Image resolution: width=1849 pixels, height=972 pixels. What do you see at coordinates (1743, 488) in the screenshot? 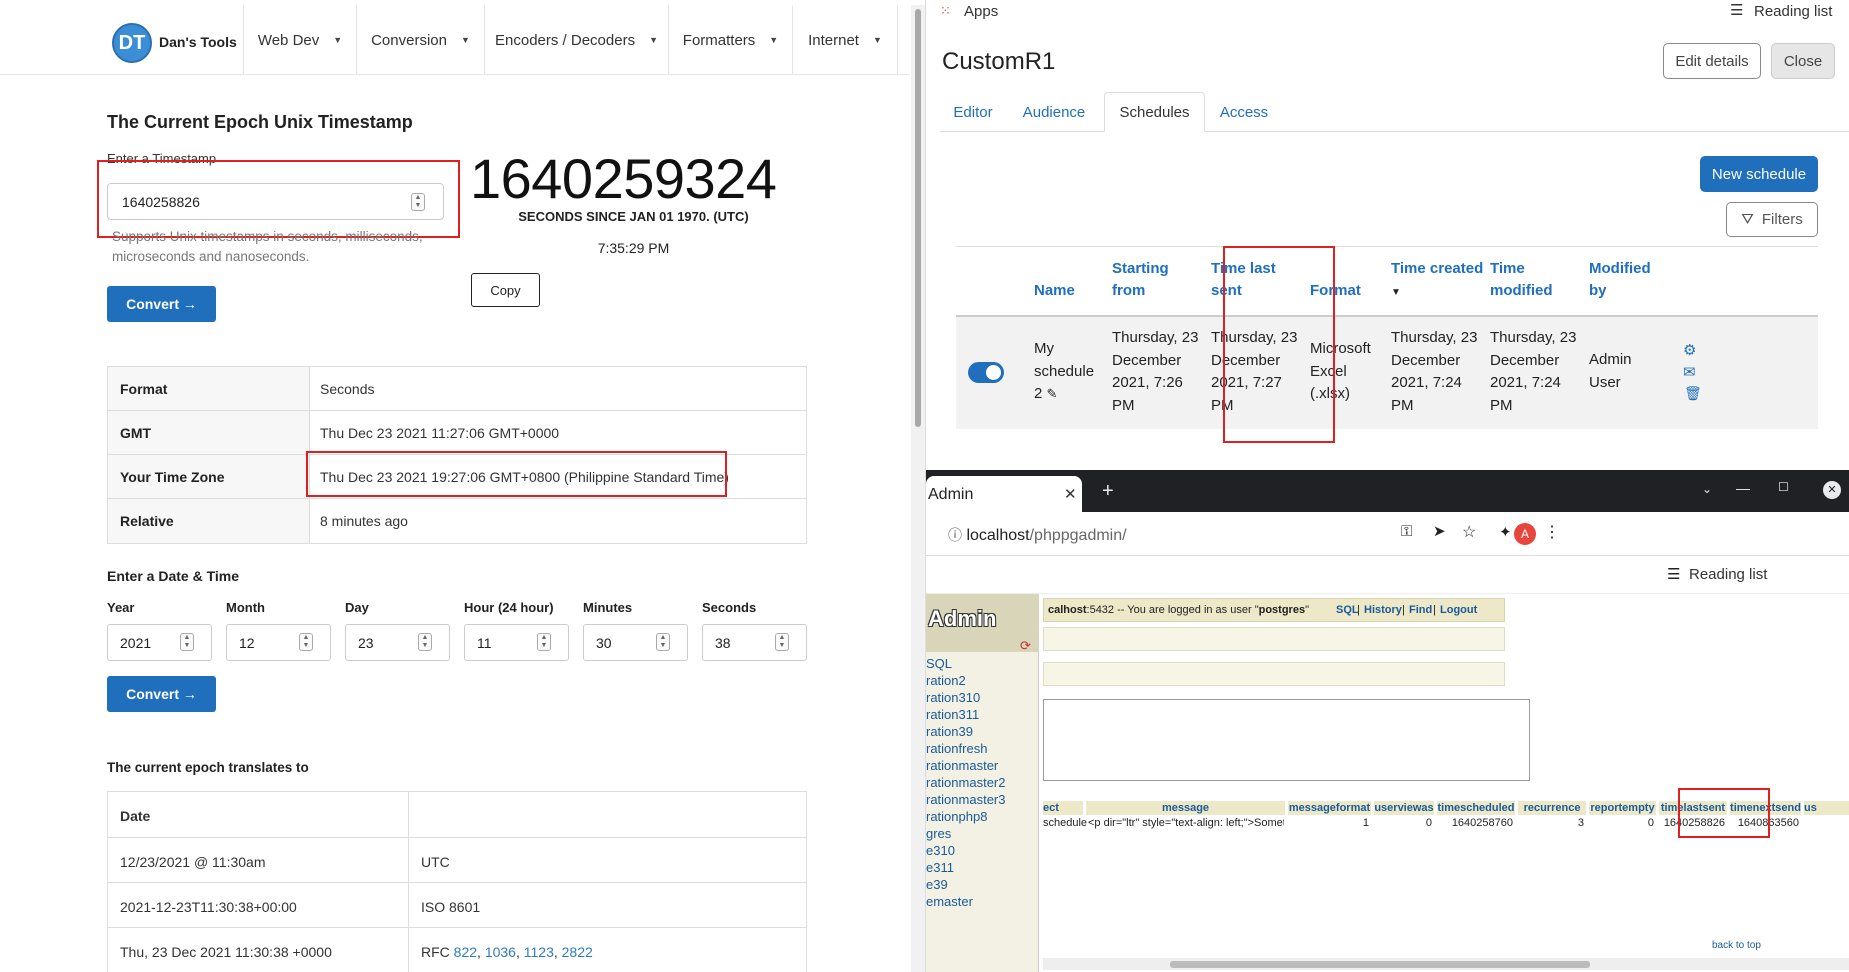
I see `minimize-icon: —` at bounding box center [1743, 488].